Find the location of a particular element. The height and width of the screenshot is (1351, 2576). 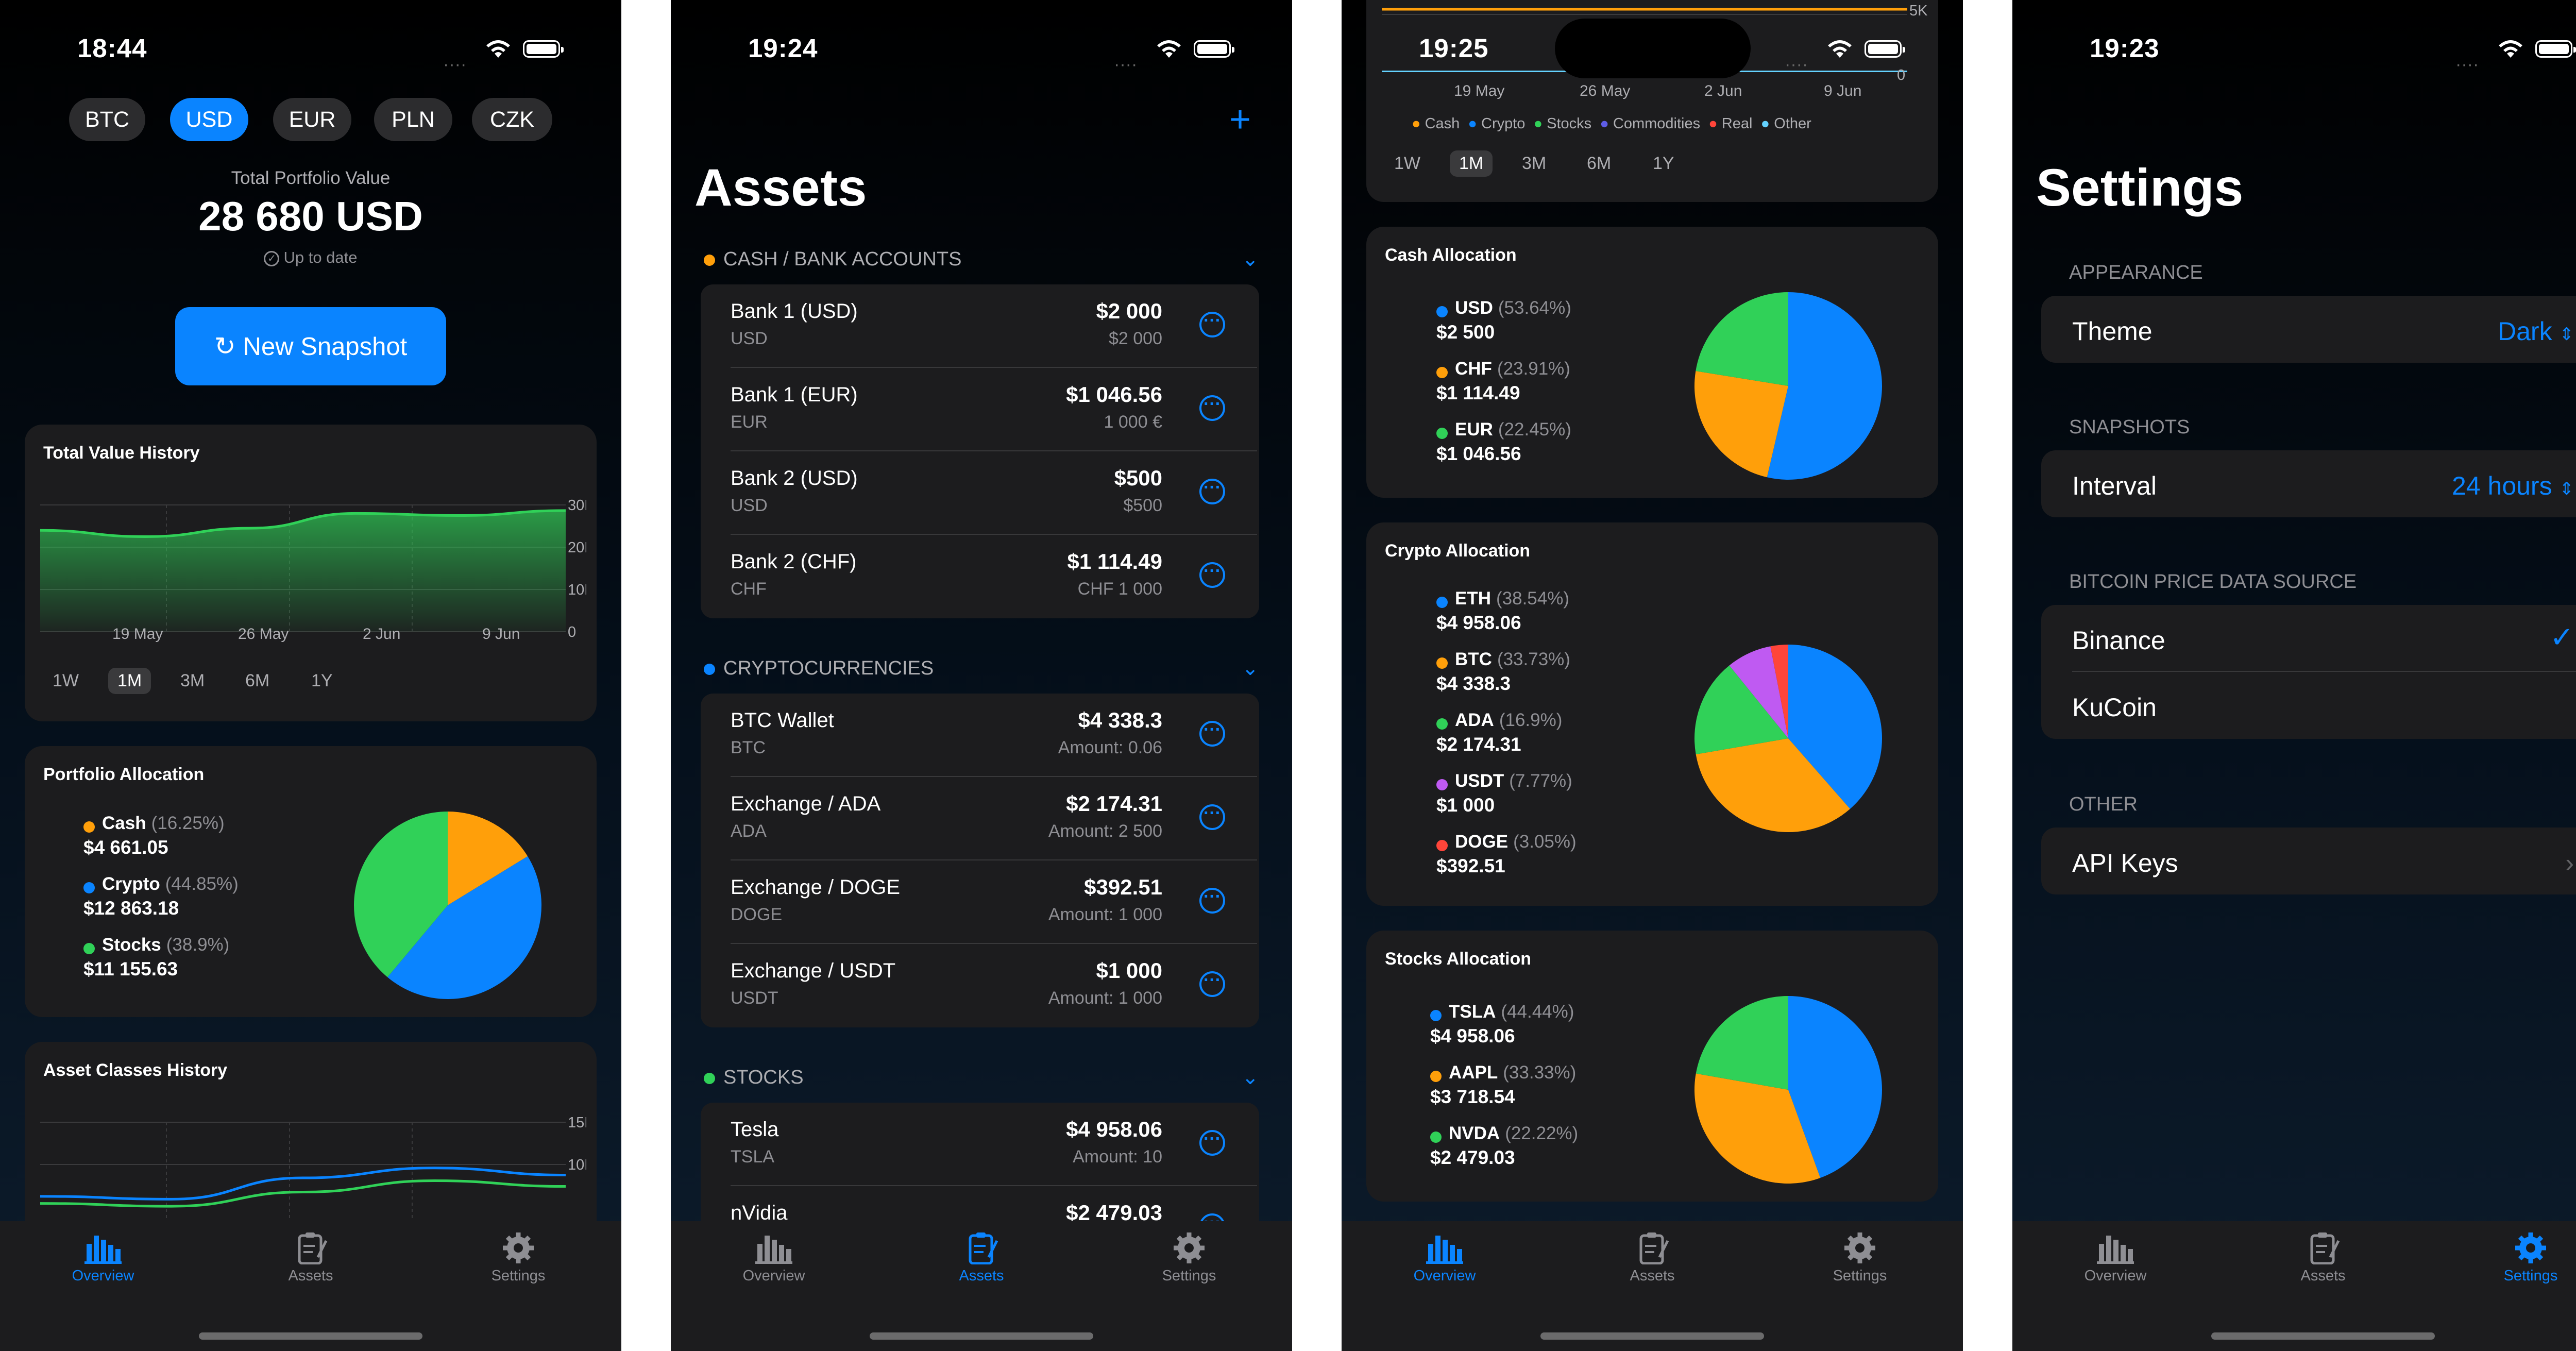

currency-pill-pln: PLN is located at coordinates (413, 119).